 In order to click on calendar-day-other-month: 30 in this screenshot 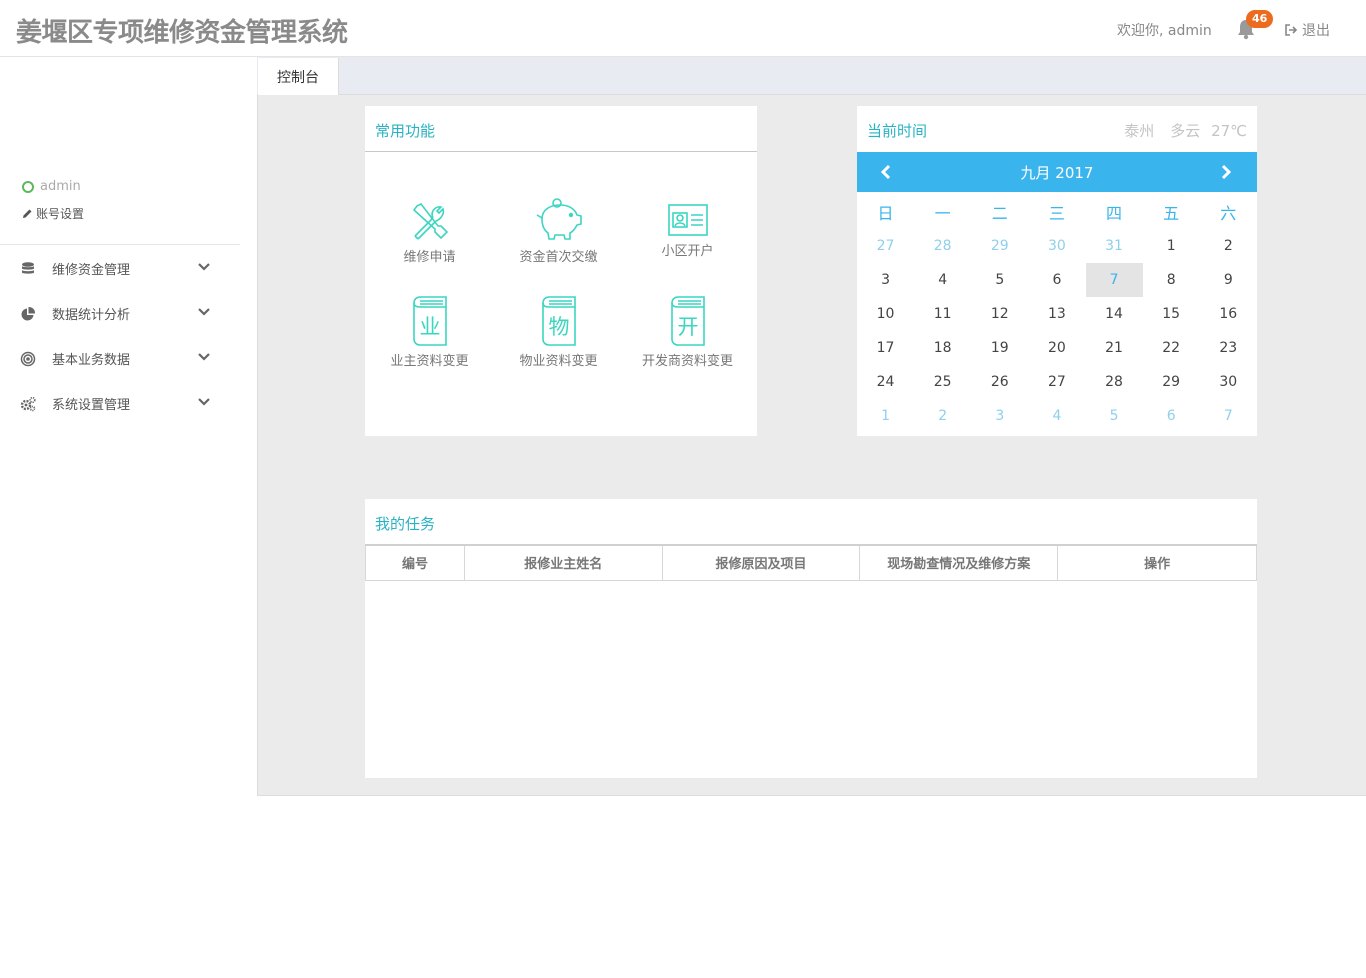, I will do `click(1056, 246)`.